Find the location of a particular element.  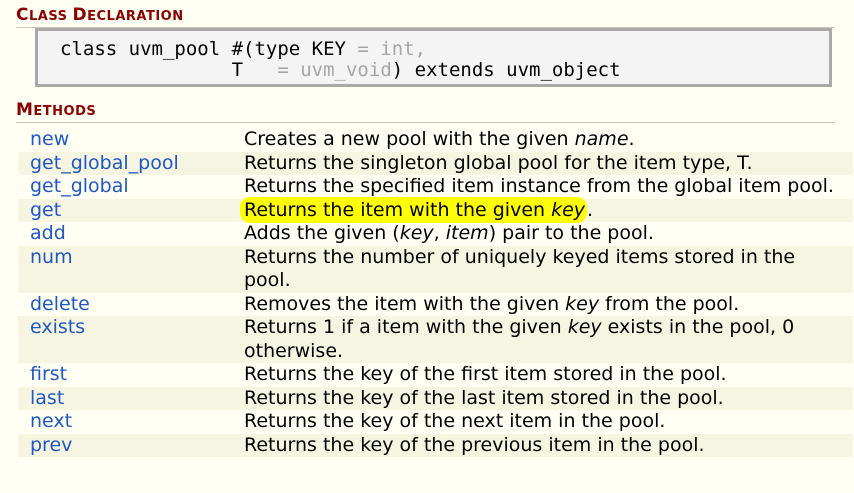

highlighted-text: Returns the item with the given key is located at coordinates (414, 209).